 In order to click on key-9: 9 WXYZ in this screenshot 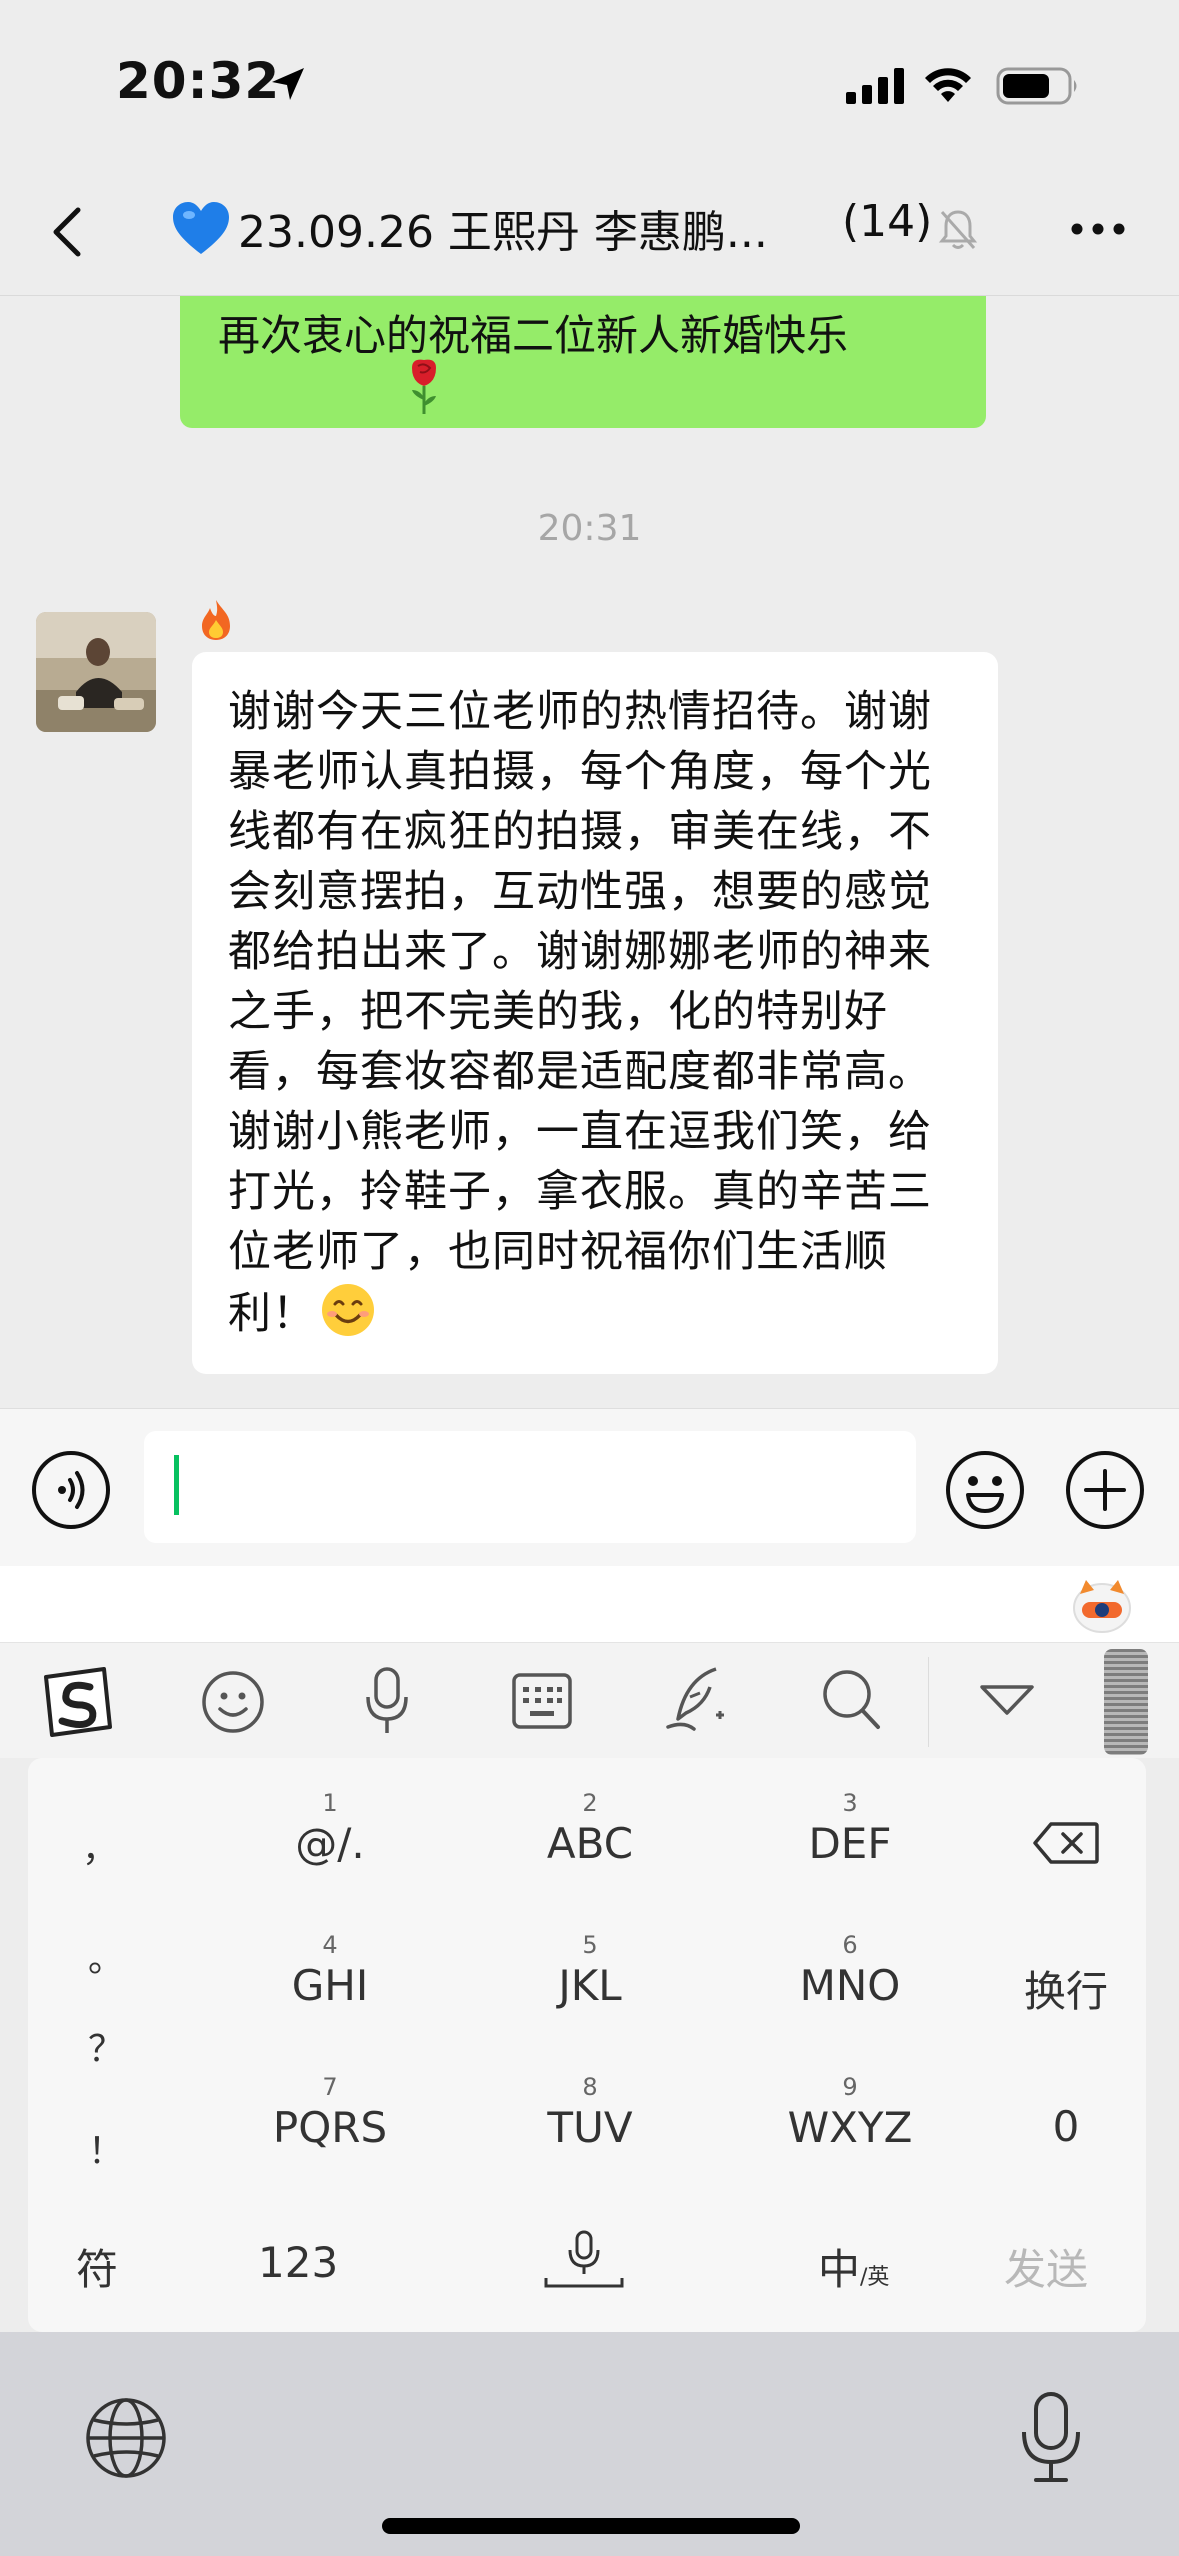, I will do `click(850, 2113)`.